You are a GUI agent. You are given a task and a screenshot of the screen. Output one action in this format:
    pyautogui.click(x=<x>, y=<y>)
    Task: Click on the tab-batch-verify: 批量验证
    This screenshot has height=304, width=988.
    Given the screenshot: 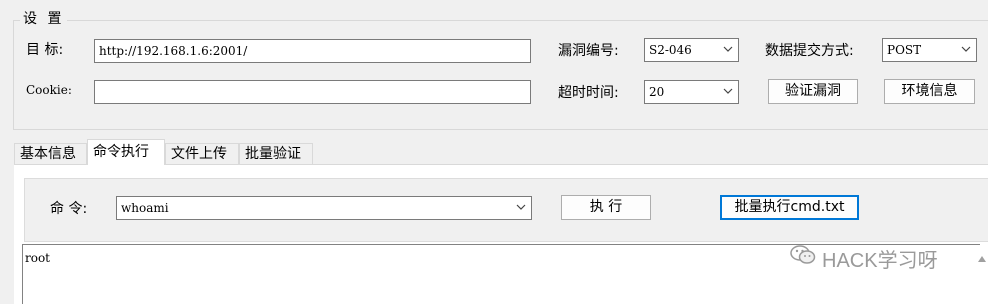 What is the action you would take?
    pyautogui.click(x=276, y=153)
    